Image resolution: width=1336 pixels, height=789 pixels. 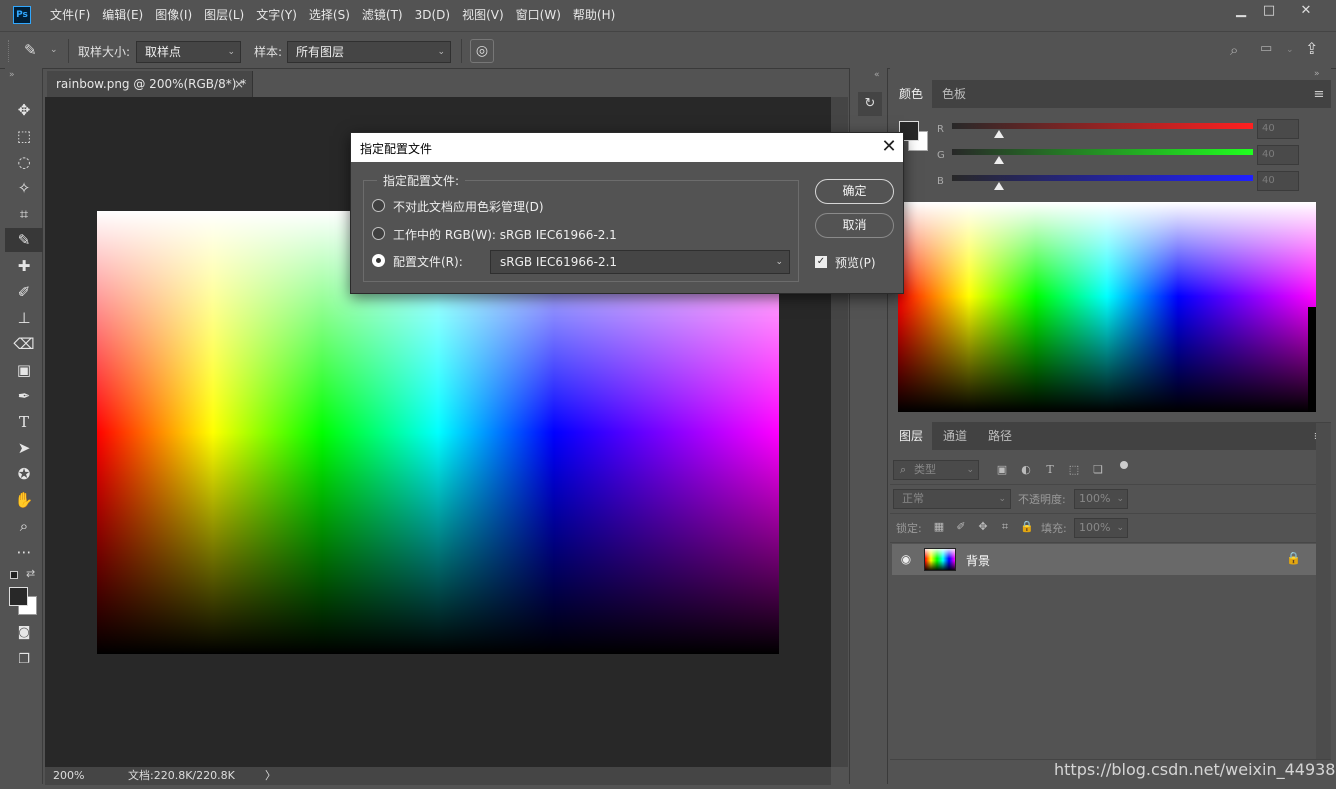 What do you see at coordinates (1026, 470) in the screenshot?
I see `adjustment-layer-filter-icon: ◐` at bounding box center [1026, 470].